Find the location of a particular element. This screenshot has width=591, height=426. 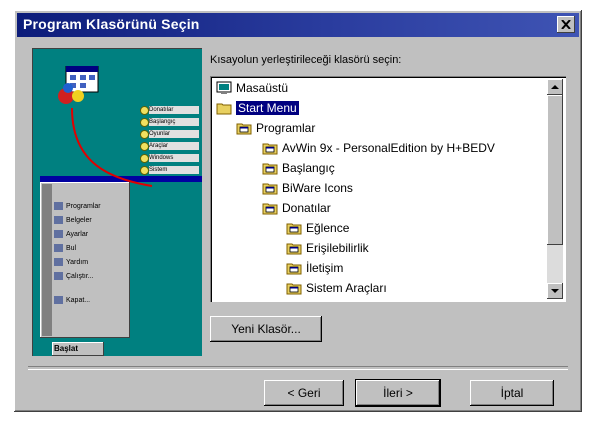

tree-item: Programlar is located at coordinates (275, 128).